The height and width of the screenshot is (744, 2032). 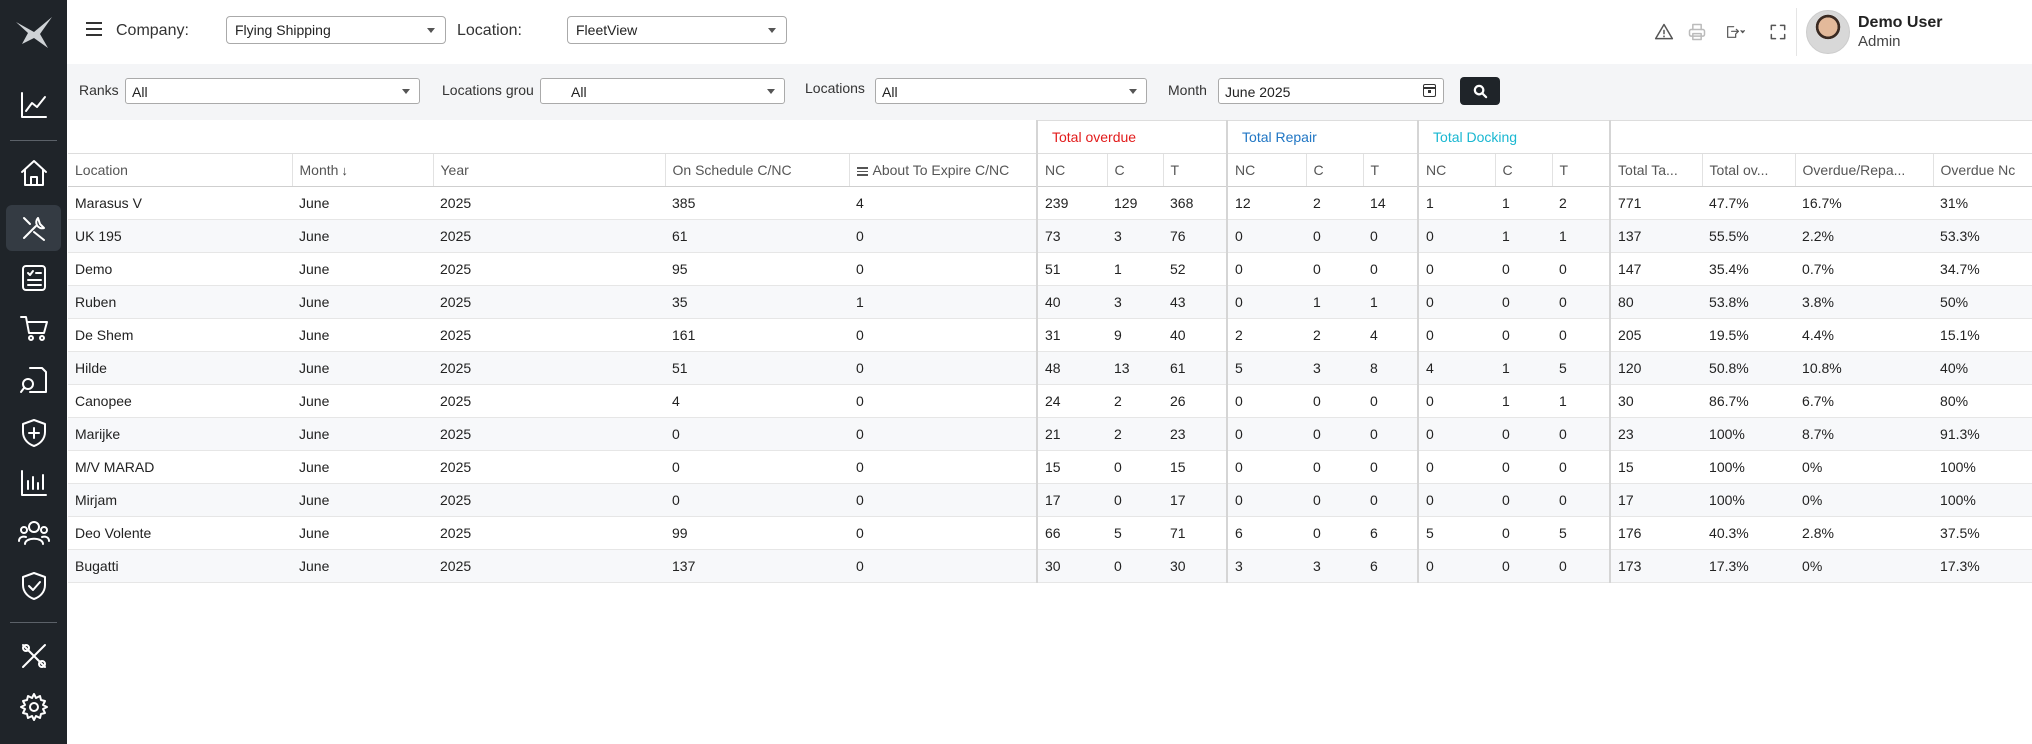 I want to click on users-icon, so click(x=33, y=533).